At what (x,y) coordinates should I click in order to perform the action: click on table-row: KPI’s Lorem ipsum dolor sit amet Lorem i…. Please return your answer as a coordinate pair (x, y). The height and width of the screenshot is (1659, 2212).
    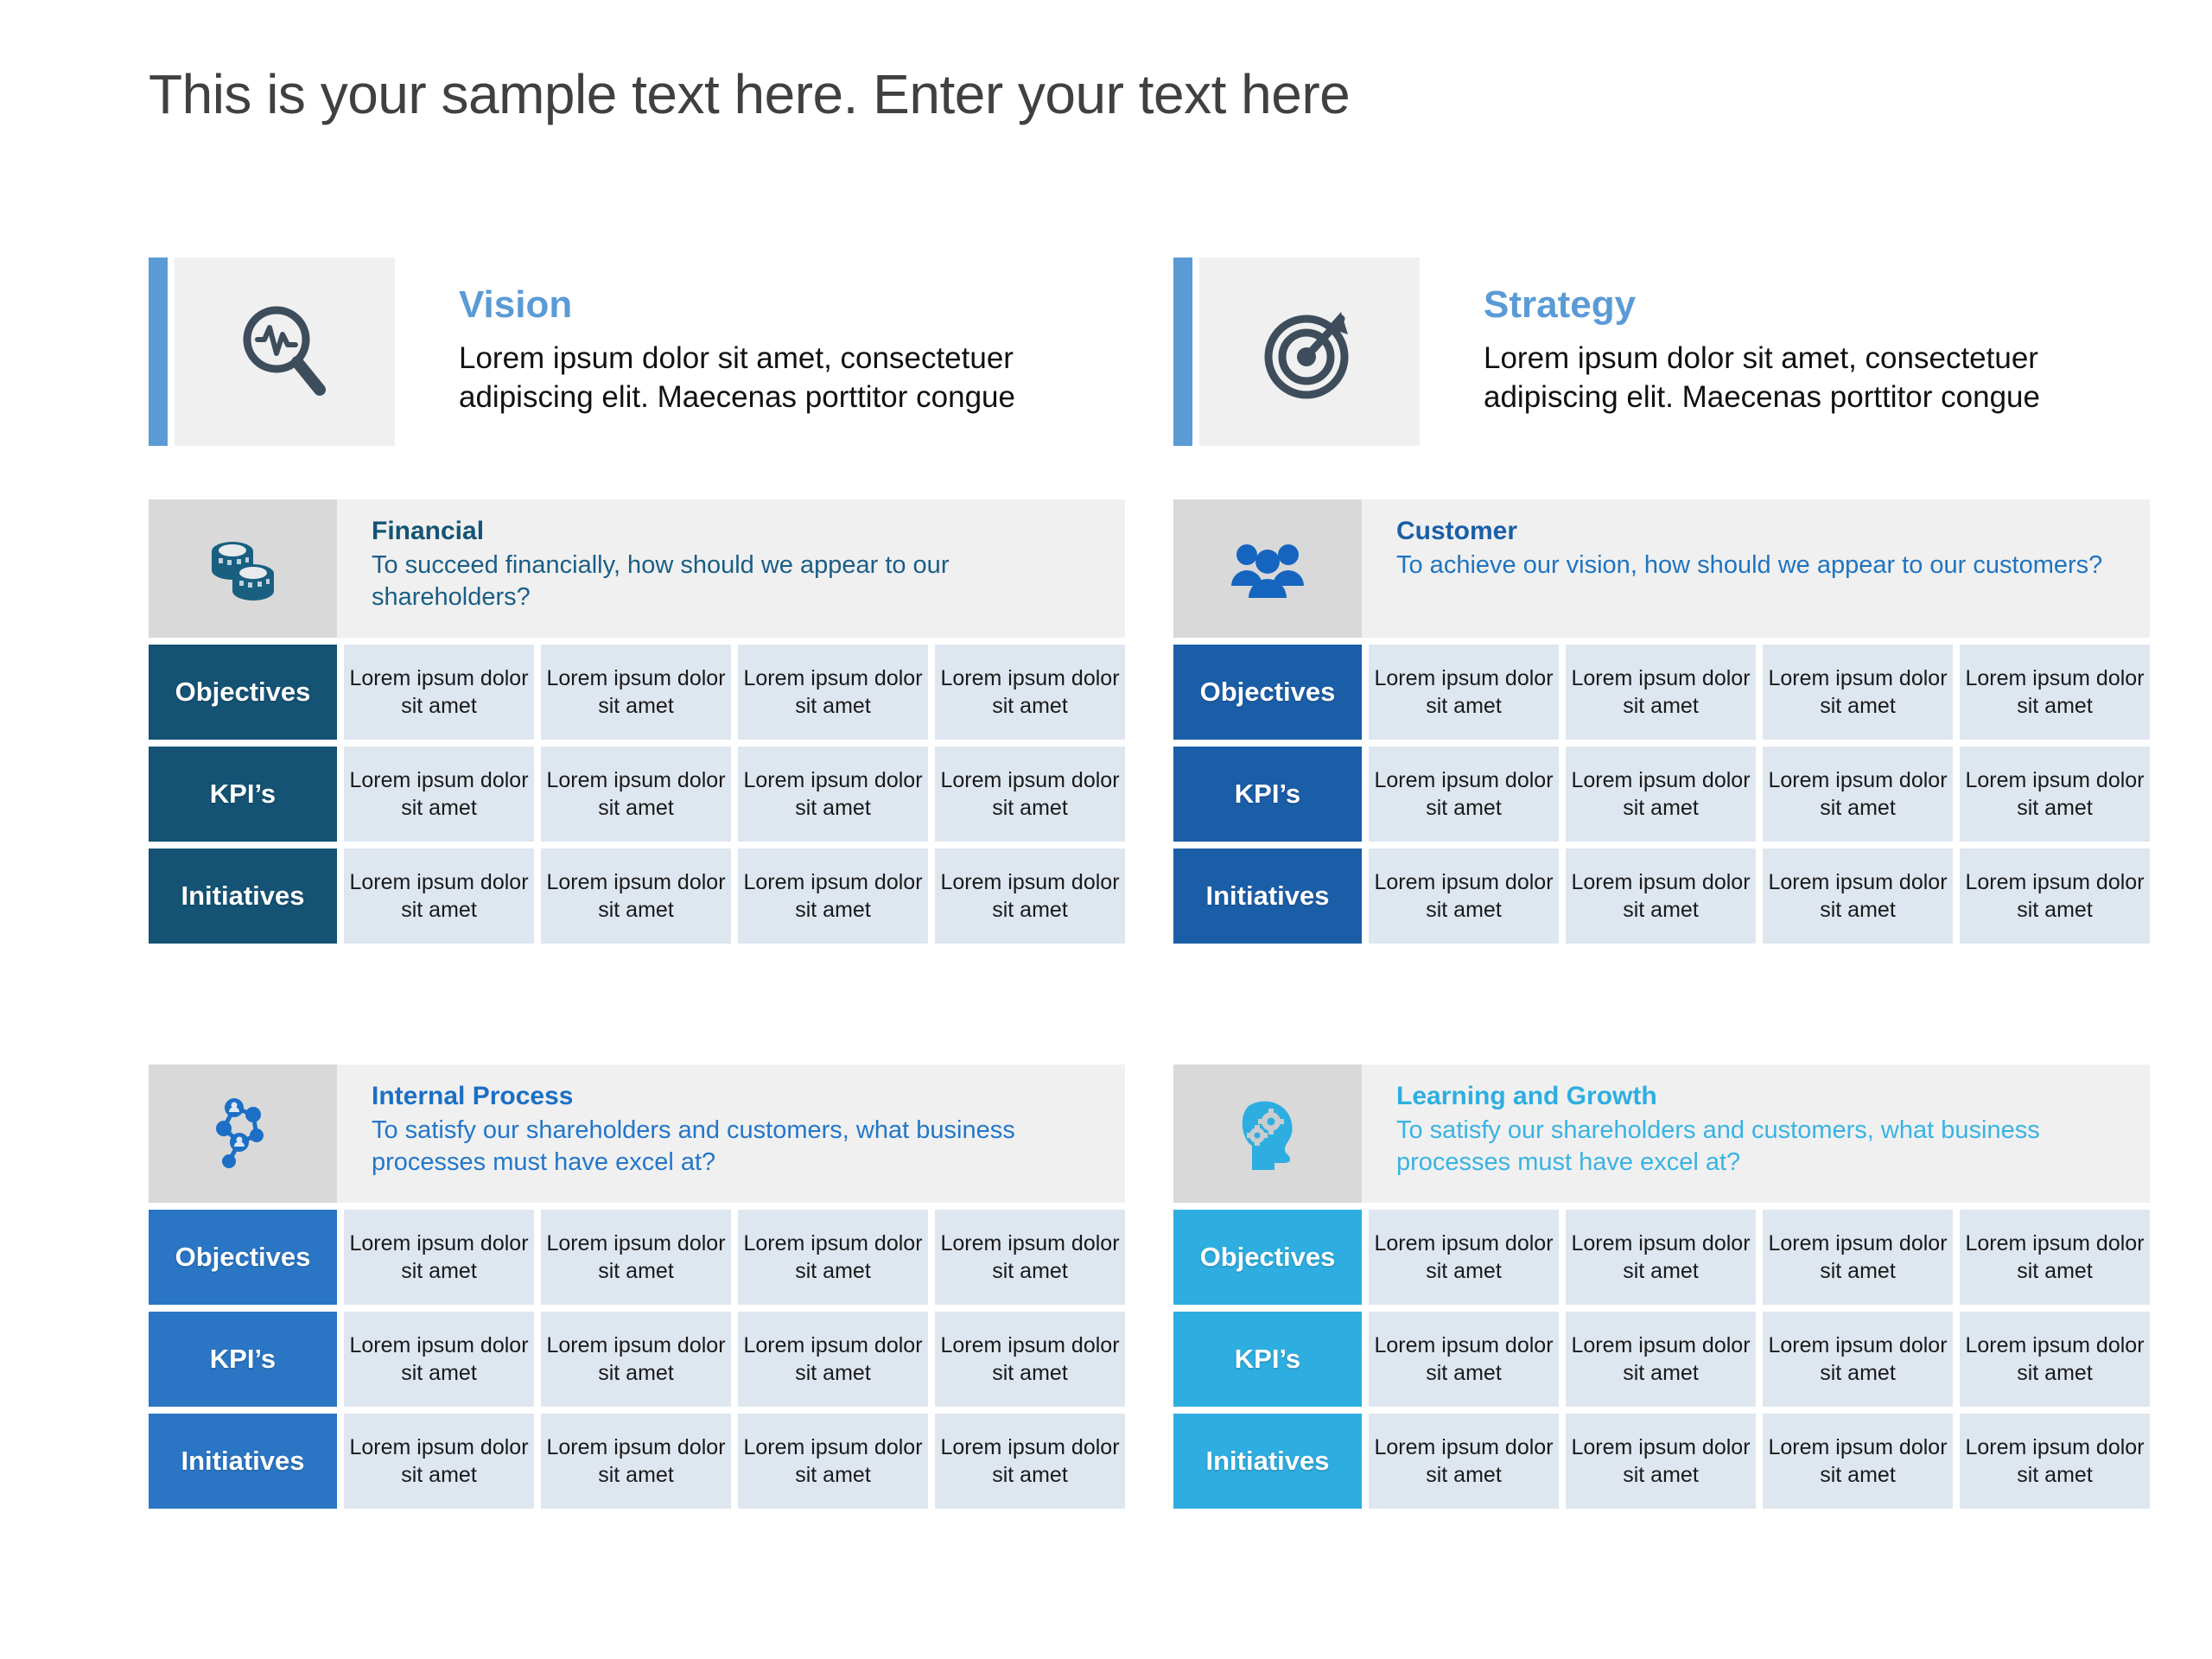
    Looking at the image, I should click on (1661, 794).